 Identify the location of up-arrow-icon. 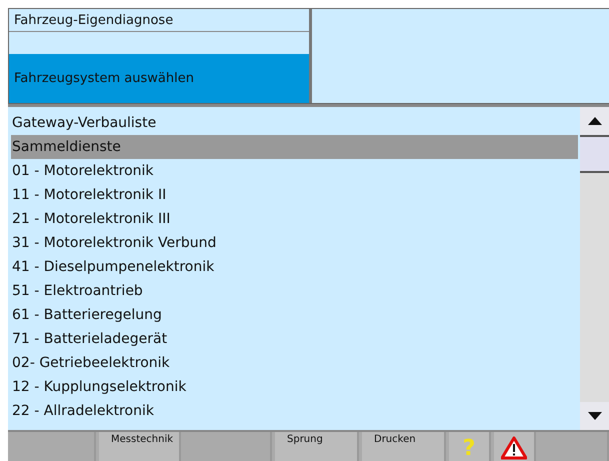
(594, 121).